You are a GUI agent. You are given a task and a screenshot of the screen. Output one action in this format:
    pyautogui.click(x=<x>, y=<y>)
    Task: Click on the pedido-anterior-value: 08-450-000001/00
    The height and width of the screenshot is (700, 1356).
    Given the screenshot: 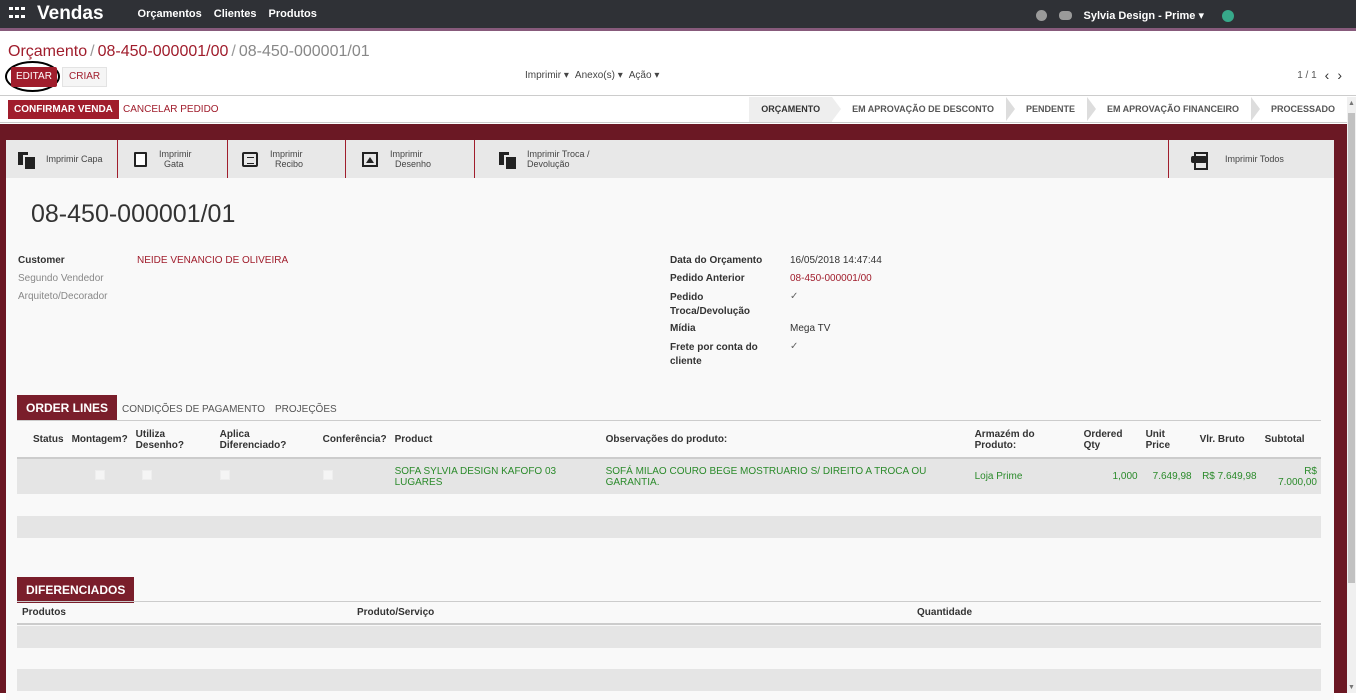 What is the action you would take?
    pyautogui.click(x=831, y=278)
    